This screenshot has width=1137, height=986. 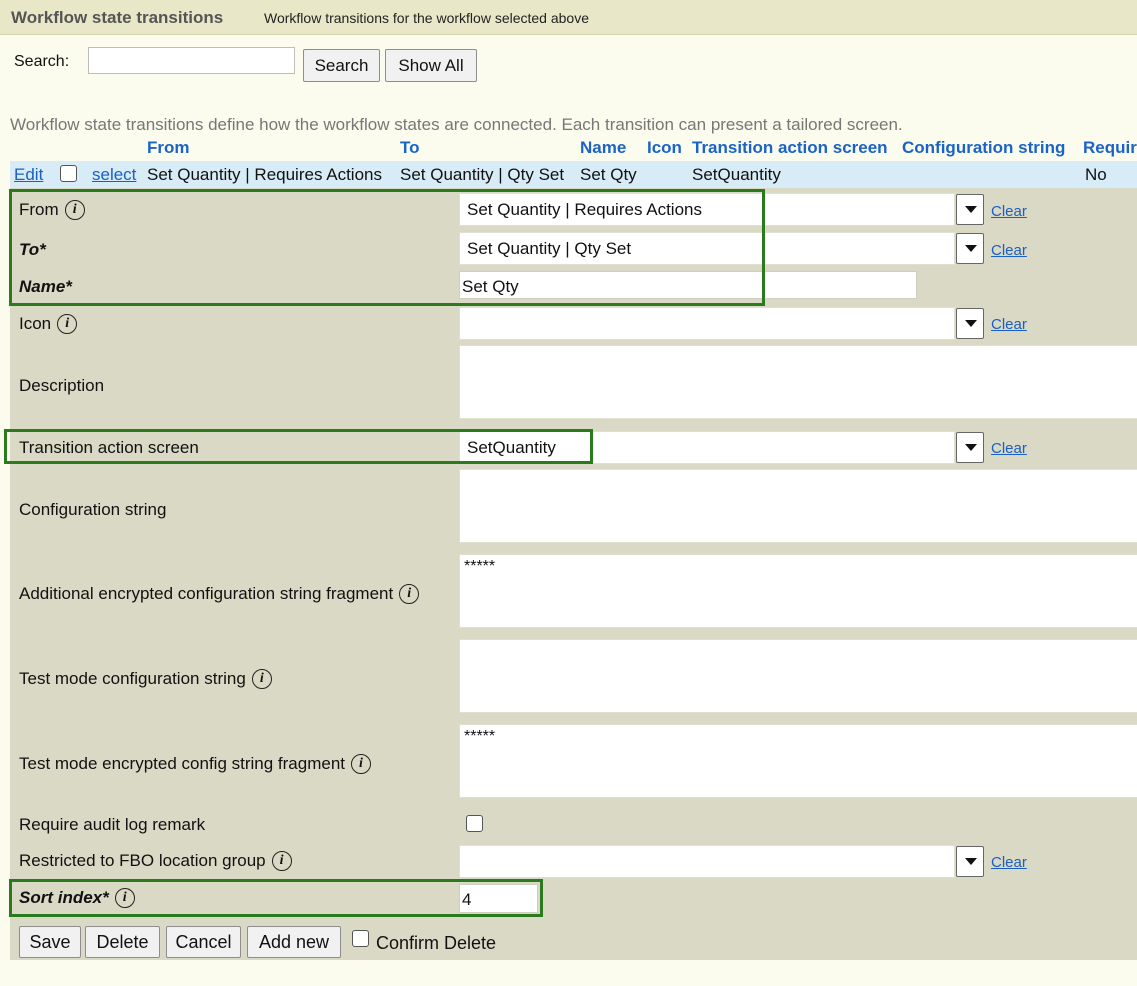 I want to click on column-header-config-string: Configuration string, so click(x=983, y=148).